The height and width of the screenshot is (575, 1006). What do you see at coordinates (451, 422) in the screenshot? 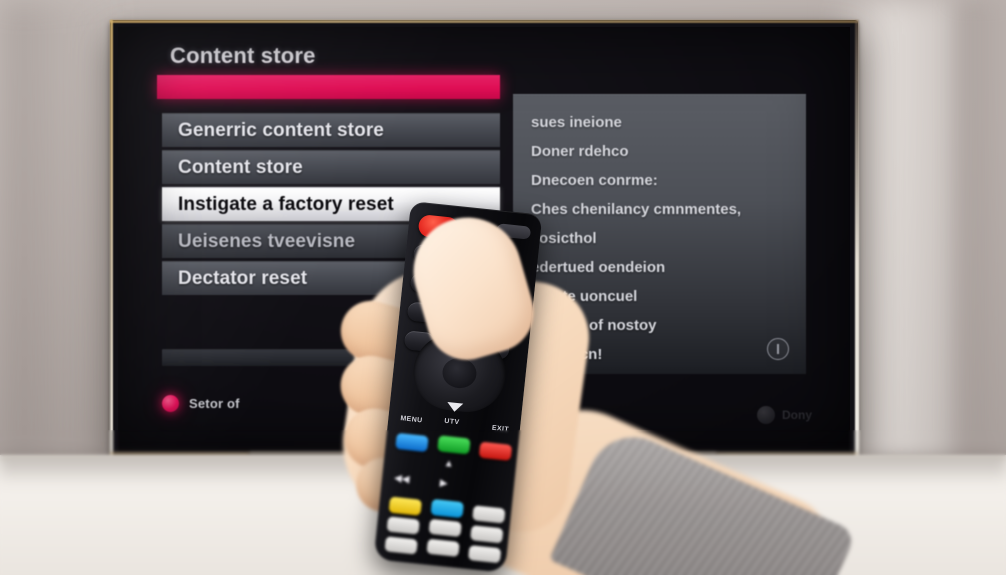
I see `utv-button-label: UTV` at bounding box center [451, 422].